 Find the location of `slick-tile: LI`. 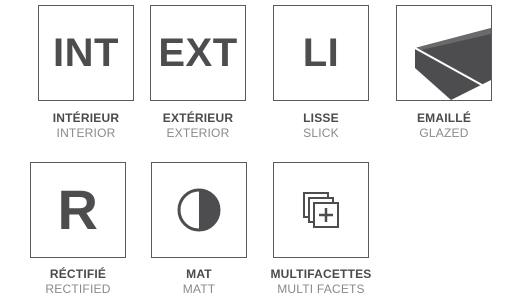

slick-tile: LI is located at coordinates (321, 53).